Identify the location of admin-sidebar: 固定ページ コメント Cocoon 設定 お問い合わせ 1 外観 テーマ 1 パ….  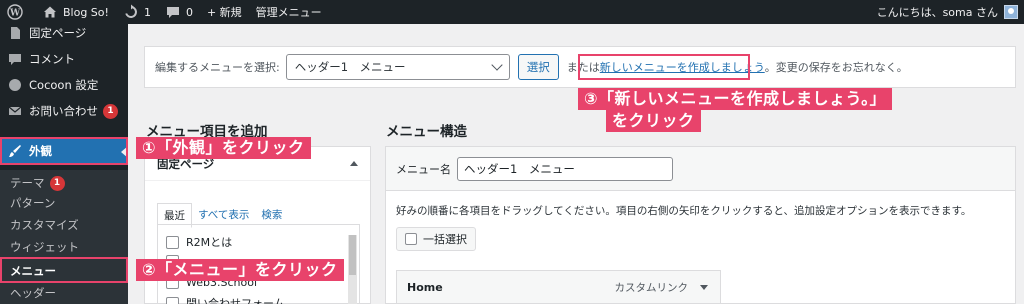
(64, 164).